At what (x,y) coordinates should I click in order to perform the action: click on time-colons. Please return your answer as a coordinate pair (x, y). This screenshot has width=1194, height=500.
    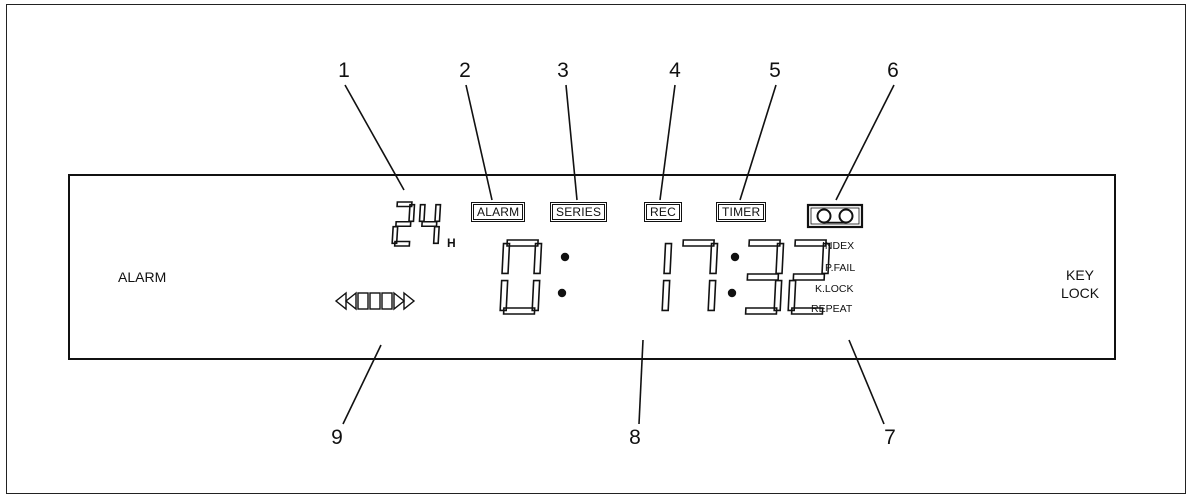
    Looking at the image, I should click on (648, 275).